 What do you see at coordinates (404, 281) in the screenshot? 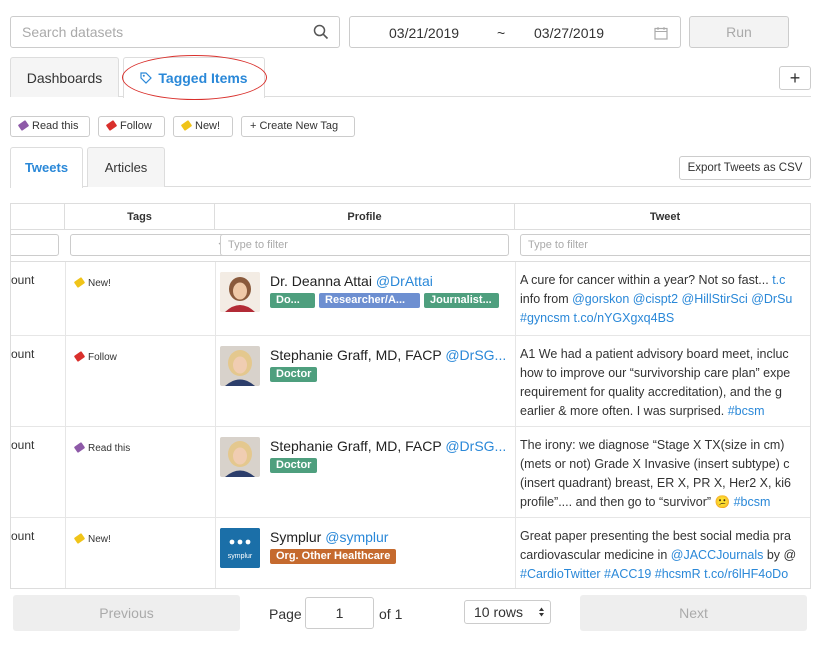
I see `profile-handle: @DrAttai` at bounding box center [404, 281].